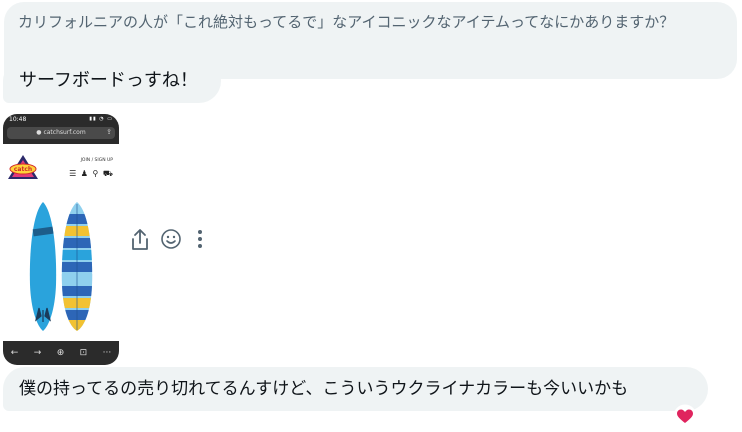  What do you see at coordinates (23, 169) in the screenshot?
I see `svg-text: catch` at bounding box center [23, 169].